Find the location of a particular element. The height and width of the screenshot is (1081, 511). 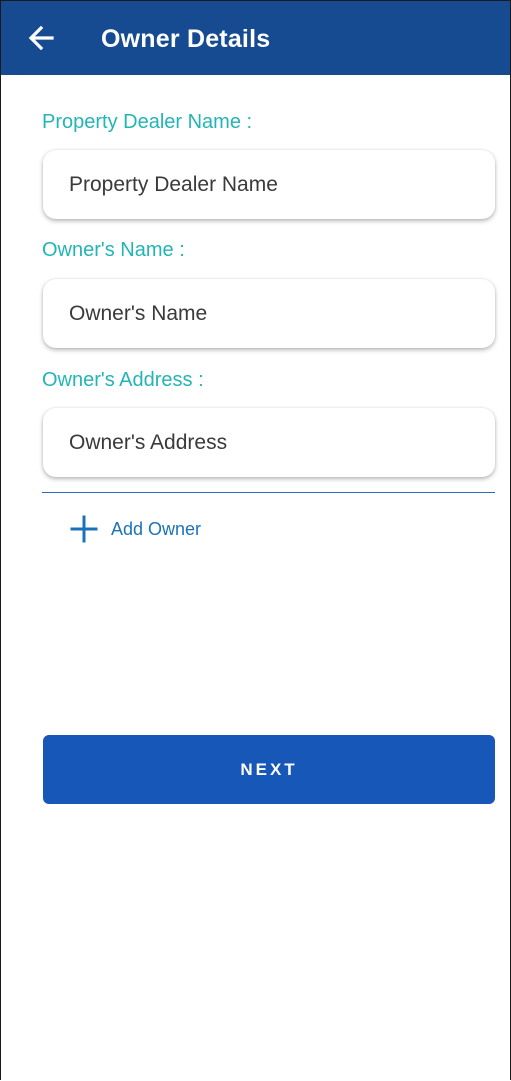

plus-icon is located at coordinates (84, 529).